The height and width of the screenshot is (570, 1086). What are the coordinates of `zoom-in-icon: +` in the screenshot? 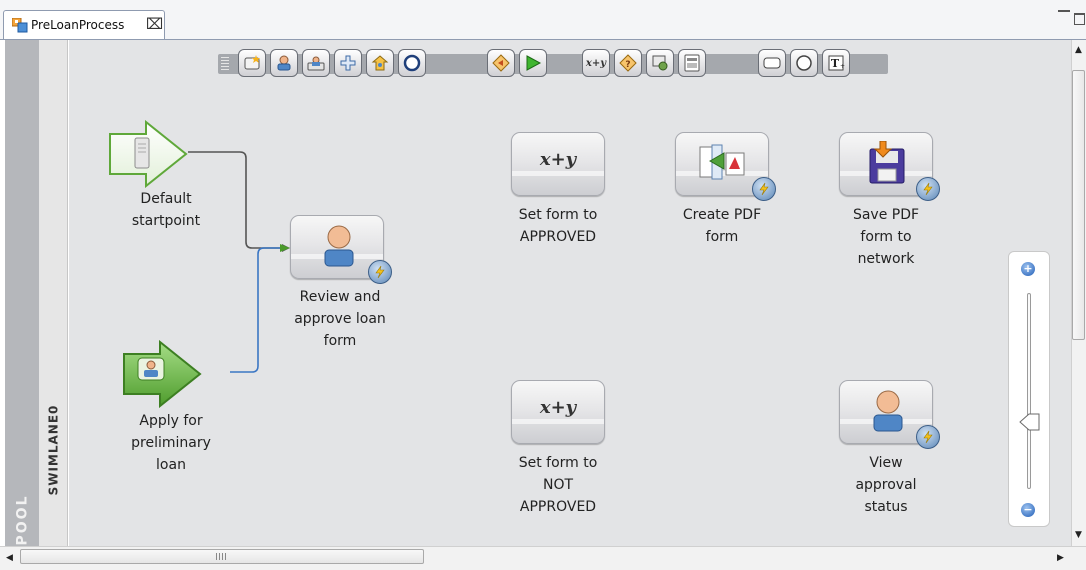 It's located at (1028, 269).